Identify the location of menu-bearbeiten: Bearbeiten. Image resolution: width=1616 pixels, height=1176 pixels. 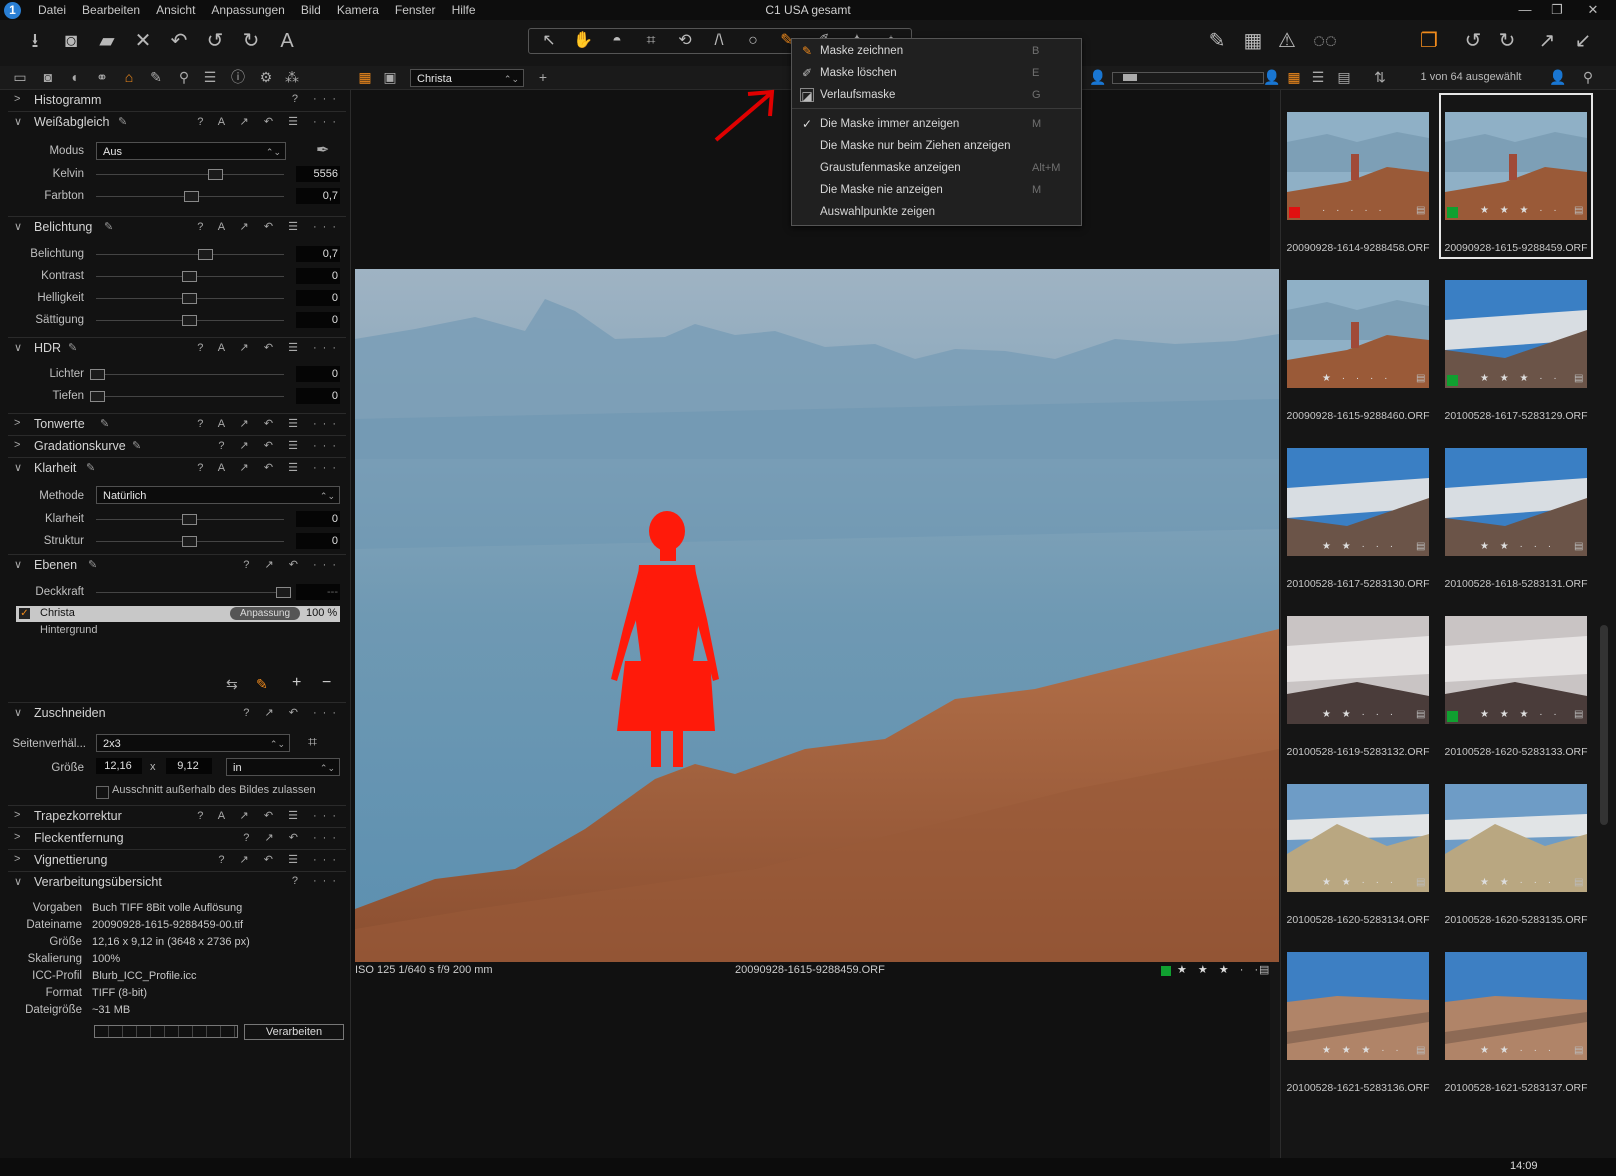
(111, 10).